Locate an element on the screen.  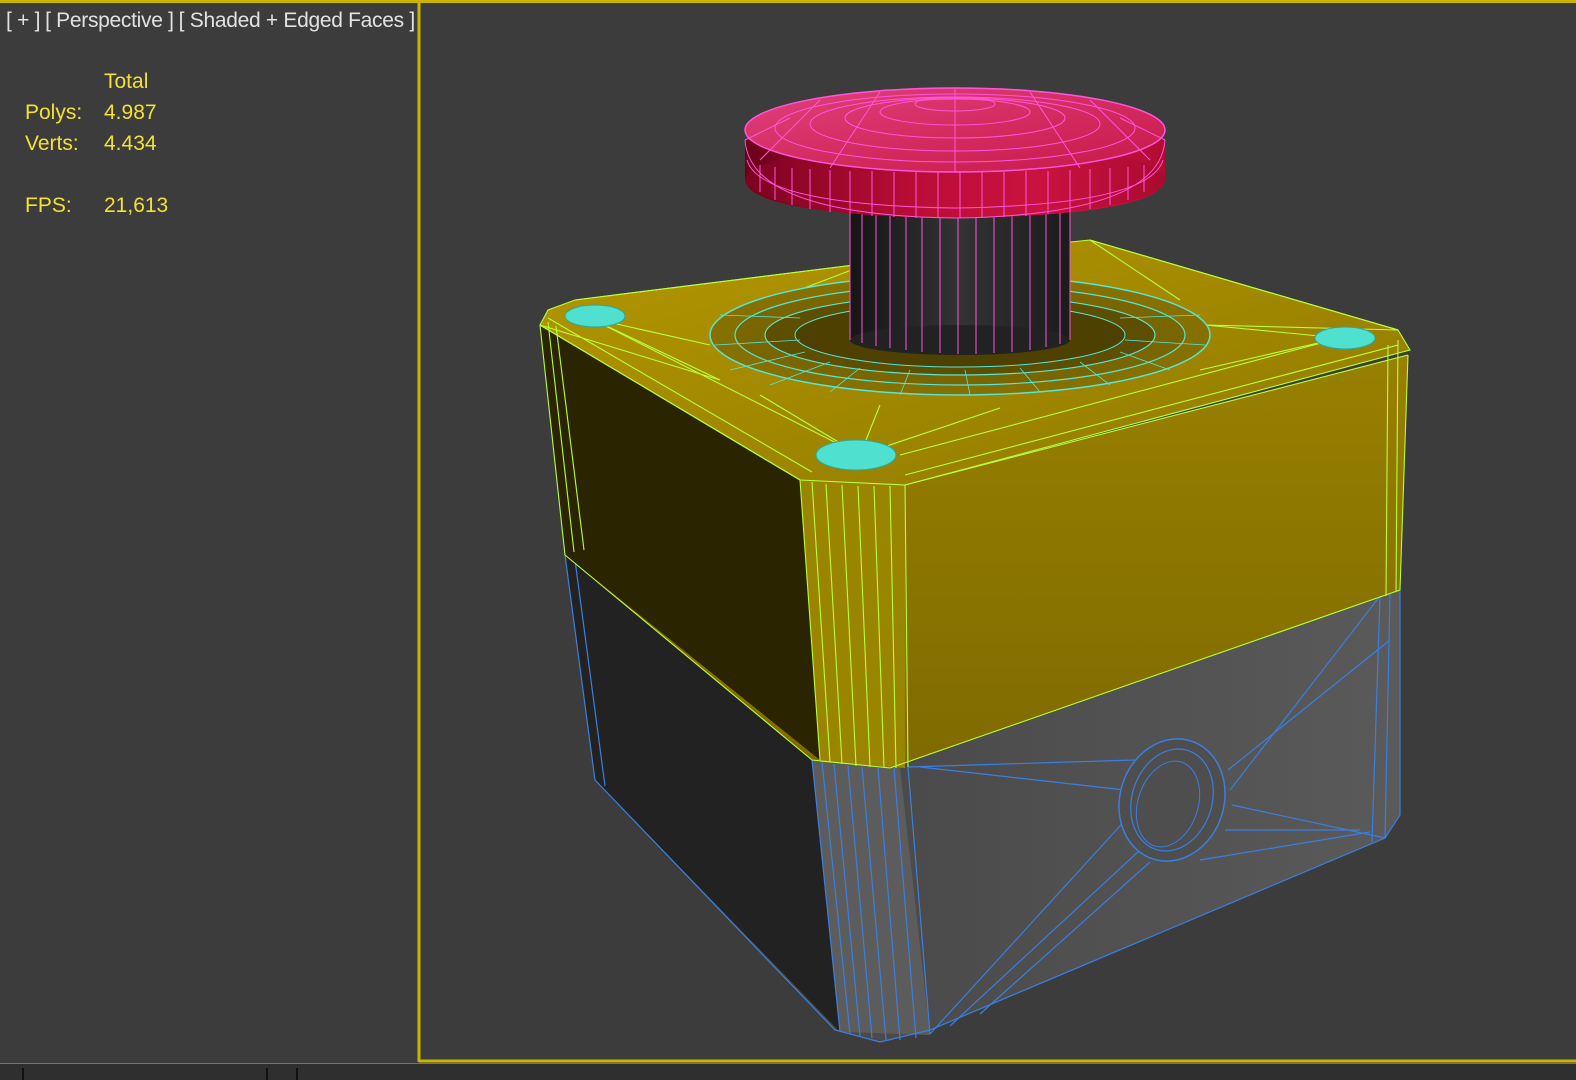
button-stem is located at coordinates (960, 280).